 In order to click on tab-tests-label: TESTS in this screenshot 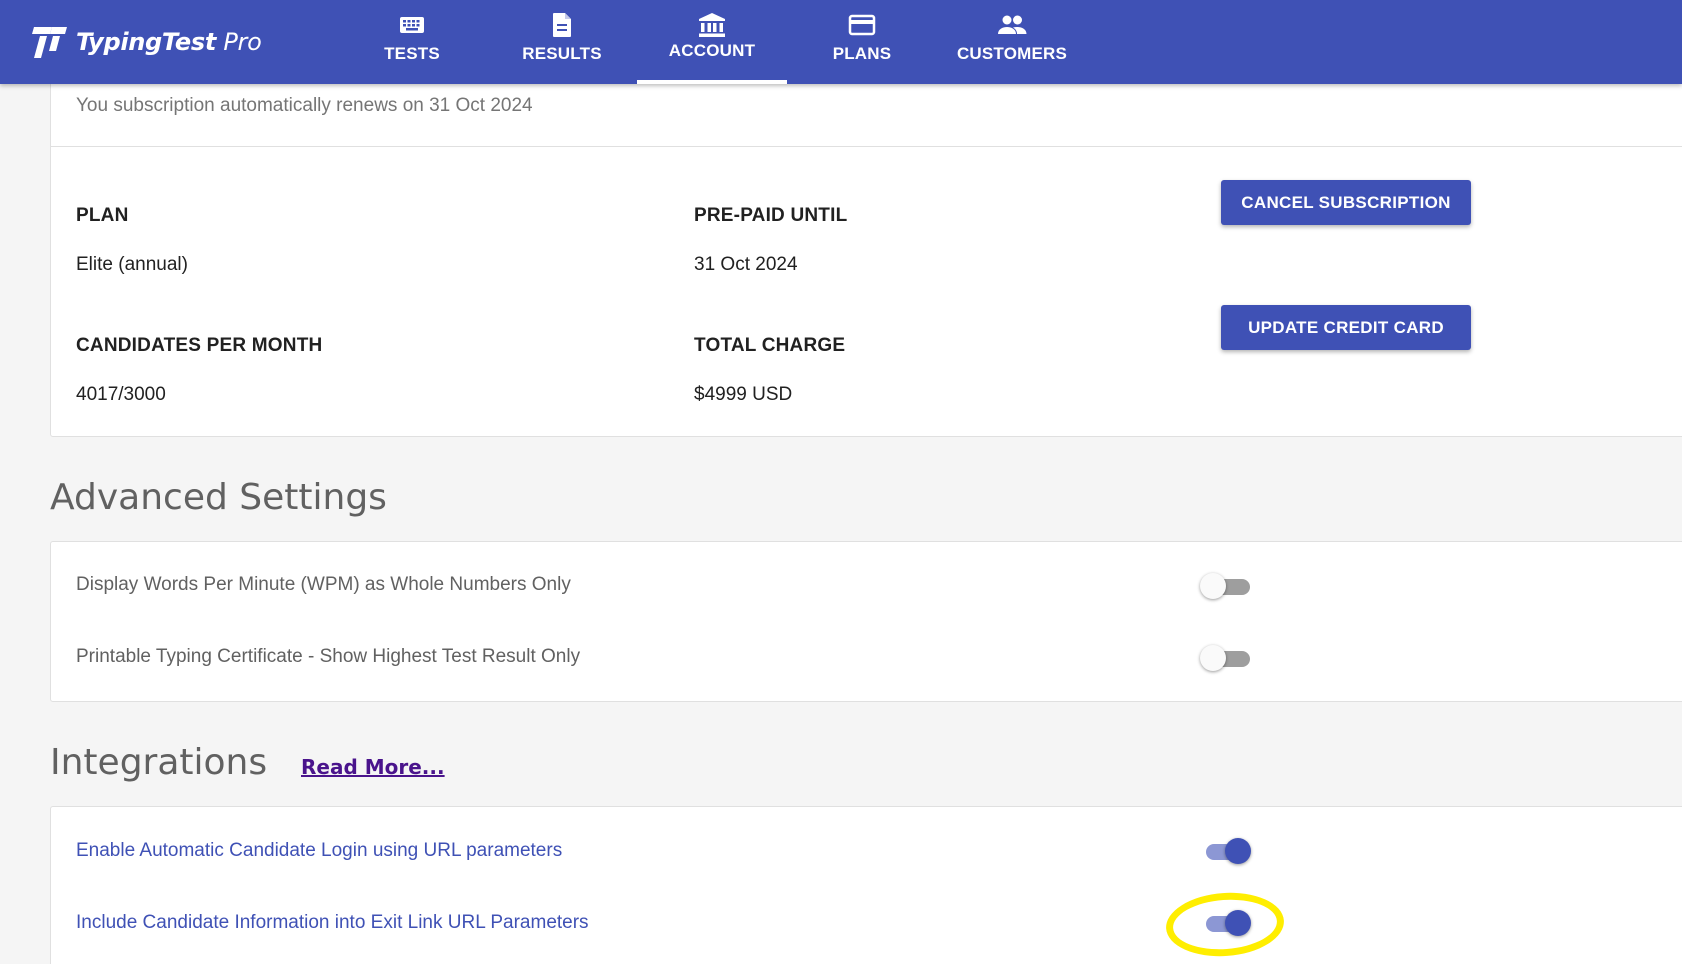, I will do `click(412, 53)`.